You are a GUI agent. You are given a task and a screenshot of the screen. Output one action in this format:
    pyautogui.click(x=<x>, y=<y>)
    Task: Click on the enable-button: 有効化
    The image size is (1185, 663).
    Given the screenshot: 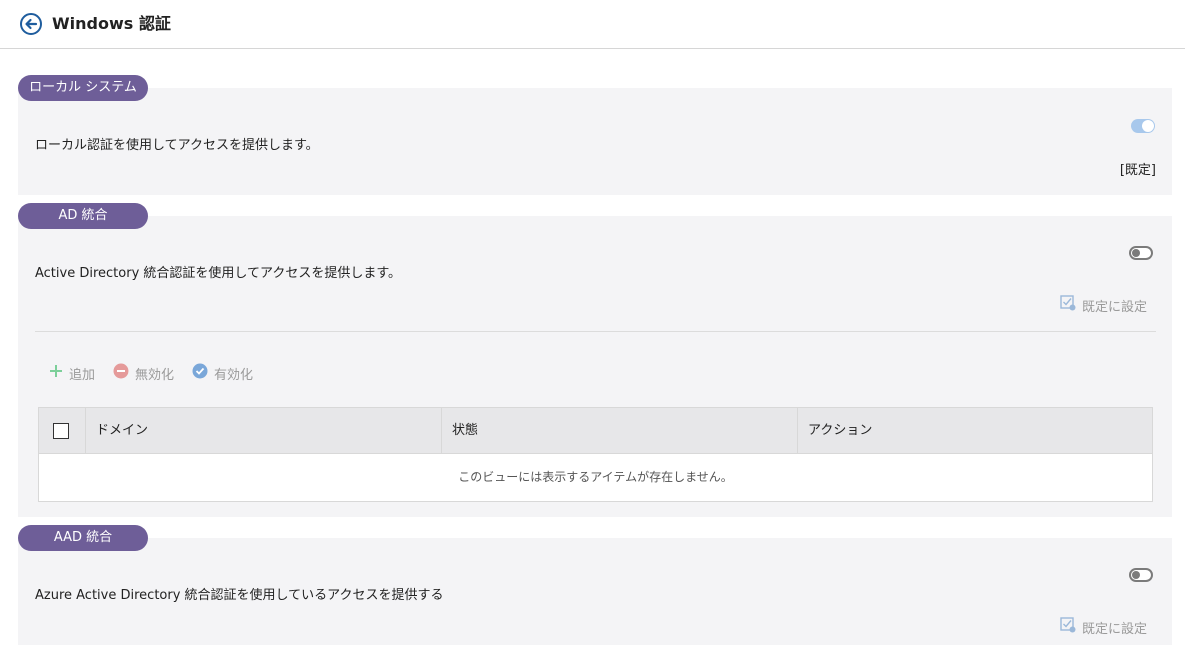 What is the action you would take?
    pyautogui.click(x=222, y=373)
    